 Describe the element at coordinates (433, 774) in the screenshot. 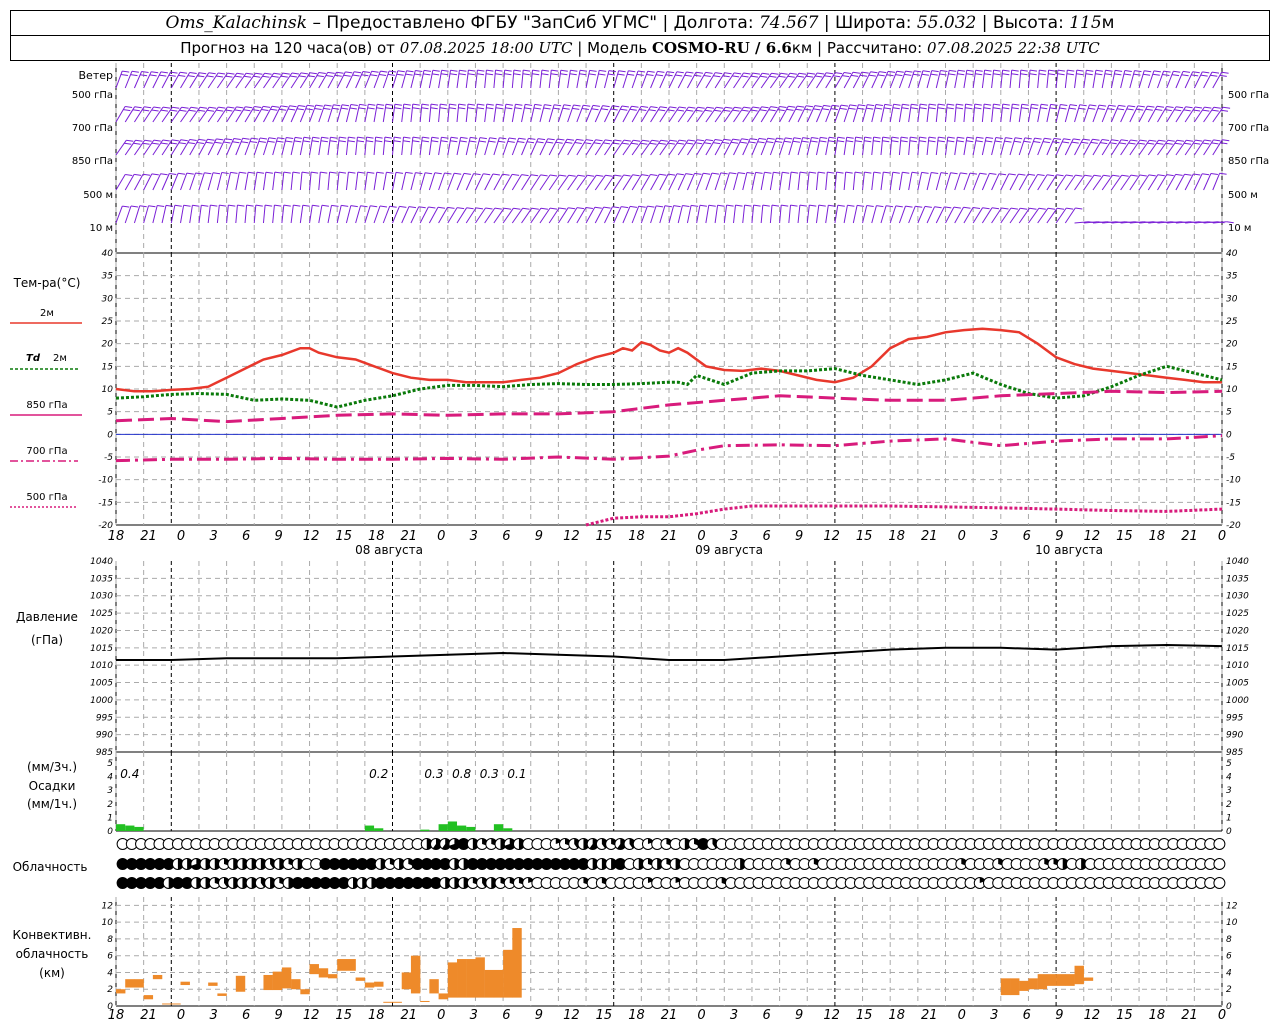

I see `precip-total-label: 0.3` at that location.